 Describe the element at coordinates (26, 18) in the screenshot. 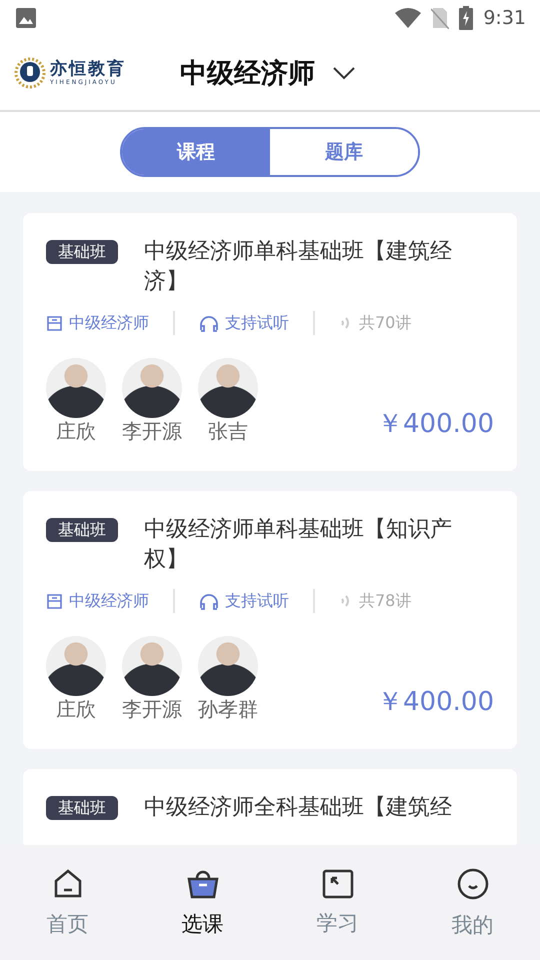

I see `image-icon` at that location.